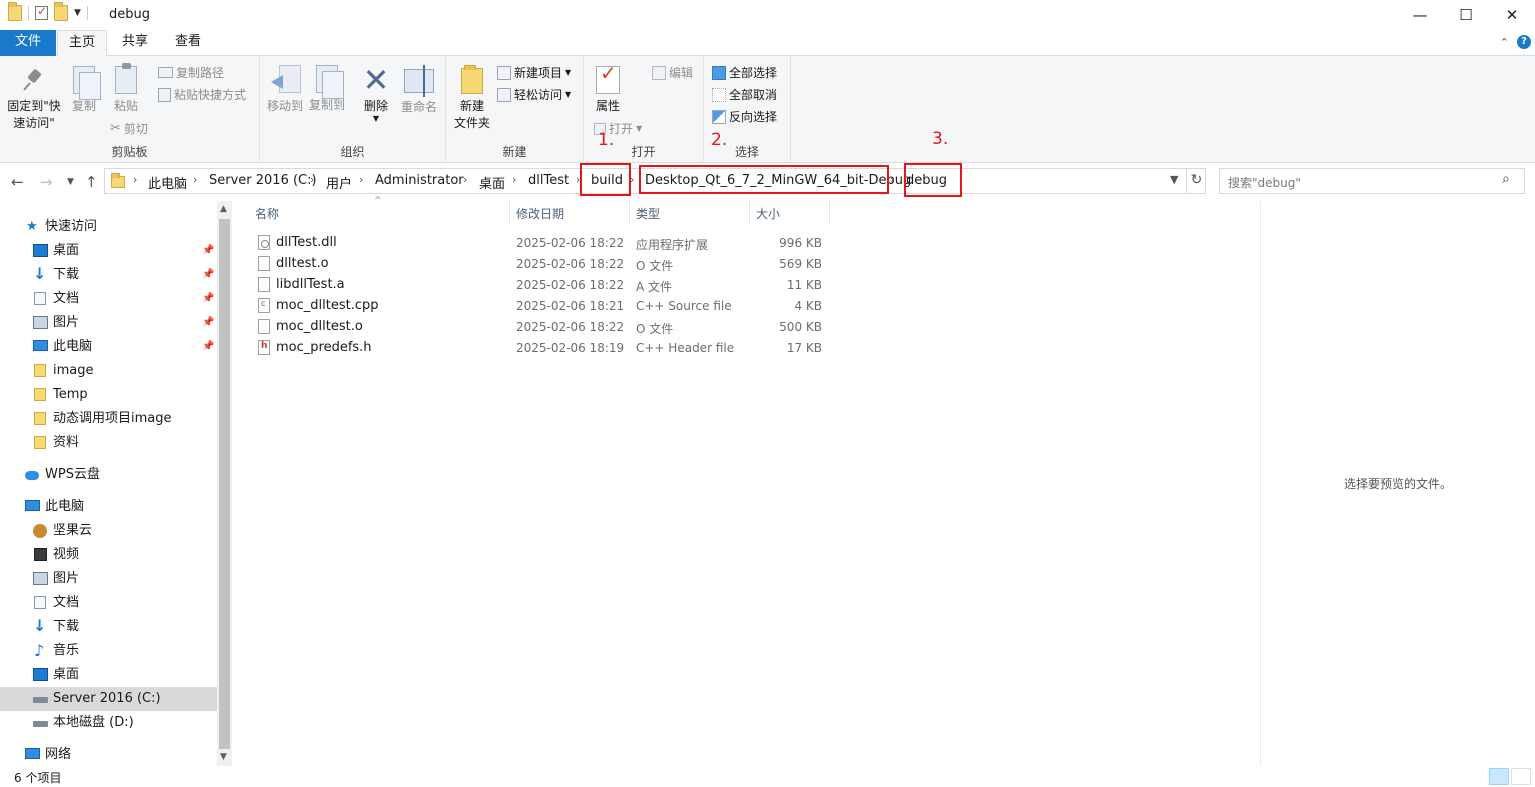  What do you see at coordinates (108, 507) in the screenshot?
I see `nav-this-pc: 此电脑` at bounding box center [108, 507].